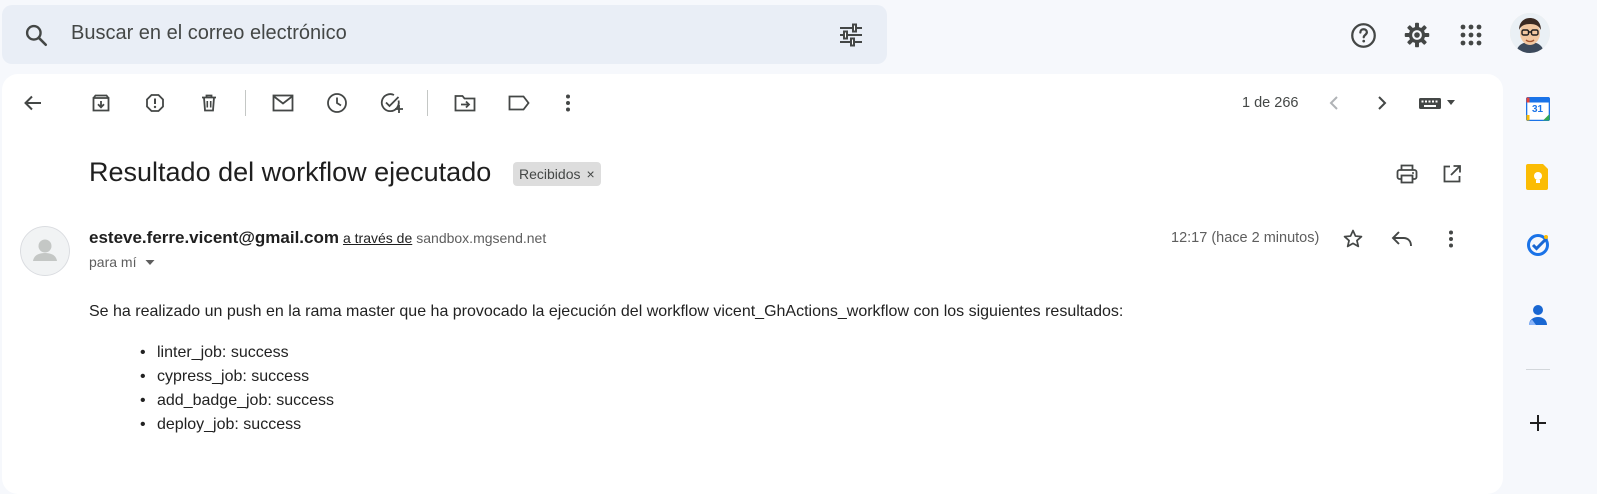 This screenshot has height=494, width=1597. I want to click on side-panel-divider, so click(1538, 369).